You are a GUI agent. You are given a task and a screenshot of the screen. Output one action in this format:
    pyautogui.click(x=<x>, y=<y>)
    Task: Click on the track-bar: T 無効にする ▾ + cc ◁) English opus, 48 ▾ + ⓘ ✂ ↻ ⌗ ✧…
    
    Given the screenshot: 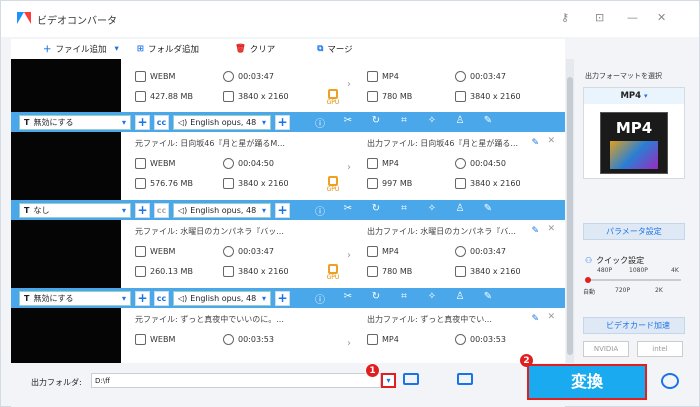 What is the action you would take?
    pyautogui.click(x=288, y=122)
    